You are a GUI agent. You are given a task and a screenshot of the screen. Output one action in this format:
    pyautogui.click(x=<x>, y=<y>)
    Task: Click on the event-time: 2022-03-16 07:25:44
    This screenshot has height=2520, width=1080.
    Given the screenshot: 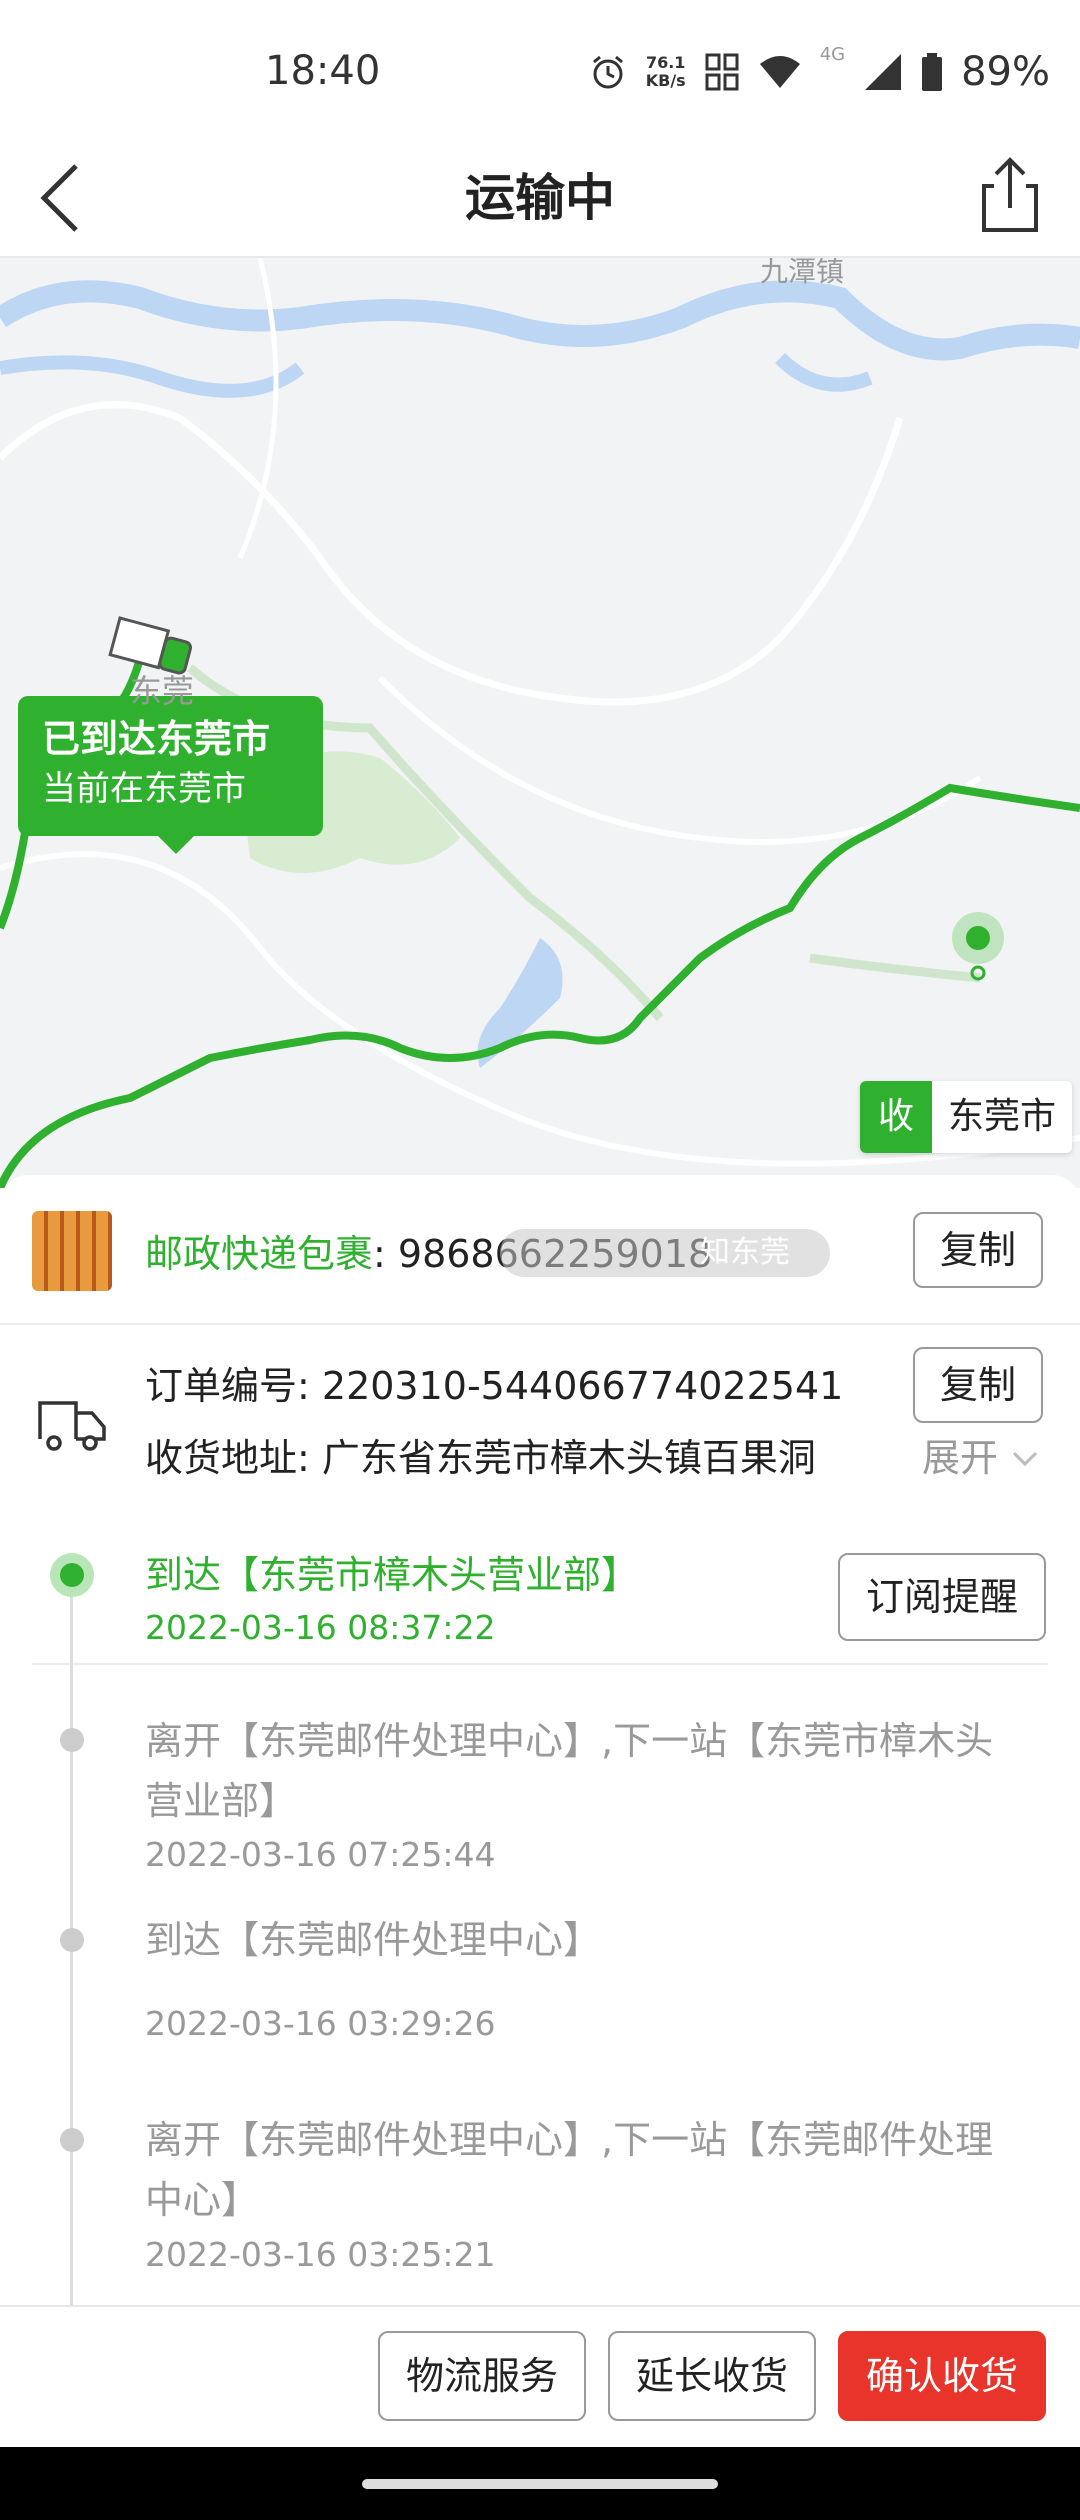 What is the action you would take?
    pyautogui.click(x=320, y=1854)
    